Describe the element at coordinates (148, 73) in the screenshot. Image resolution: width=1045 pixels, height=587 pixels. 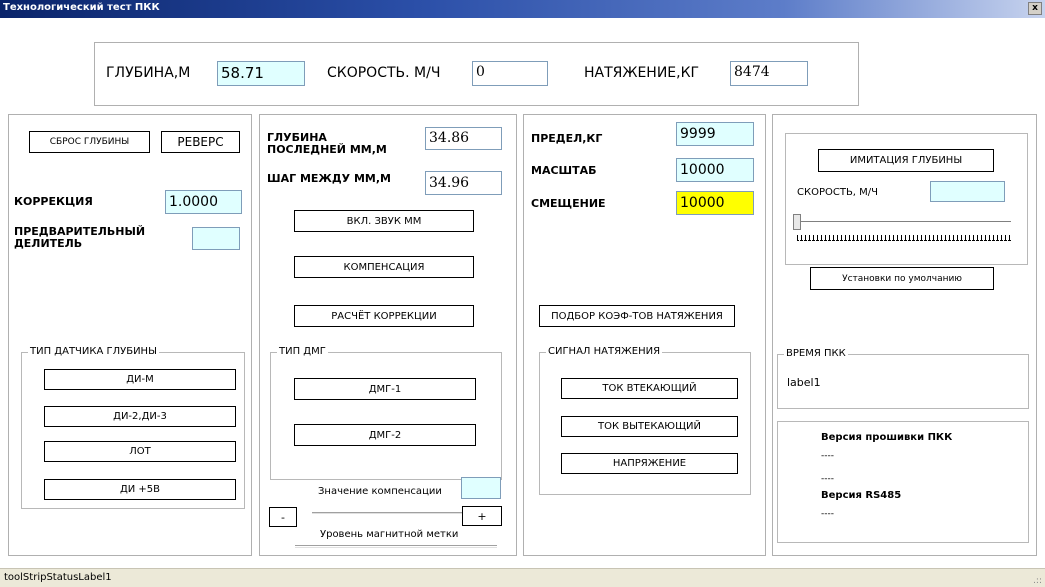
I see `depth-label: ГЛУБИНА,М` at that location.